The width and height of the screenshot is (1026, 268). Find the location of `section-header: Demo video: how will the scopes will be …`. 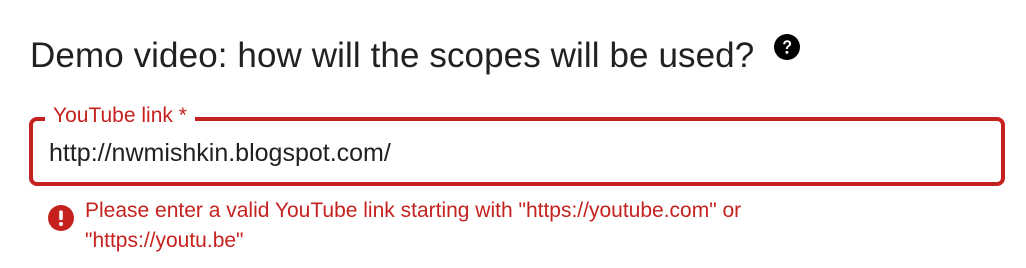

section-header: Demo video: how will the scopes will be … is located at coordinates (415, 56).